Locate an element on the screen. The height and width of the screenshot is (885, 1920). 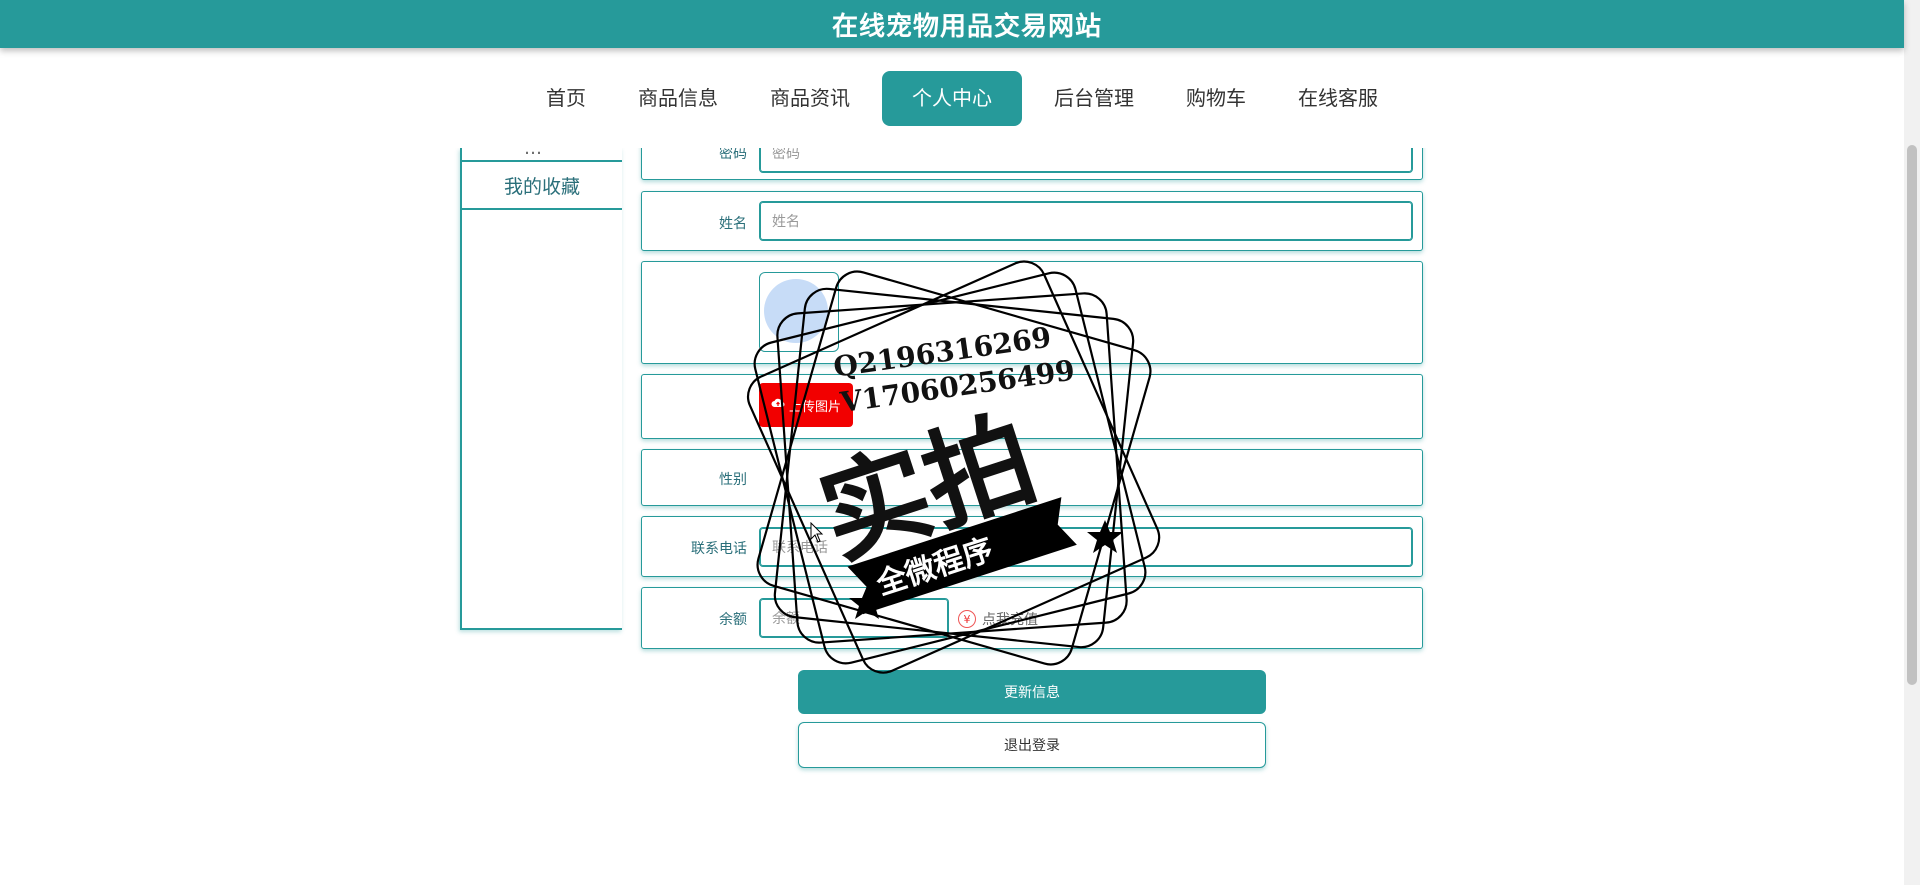
phone-row: 联系电话 联系电话 is located at coordinates (1032, 546).